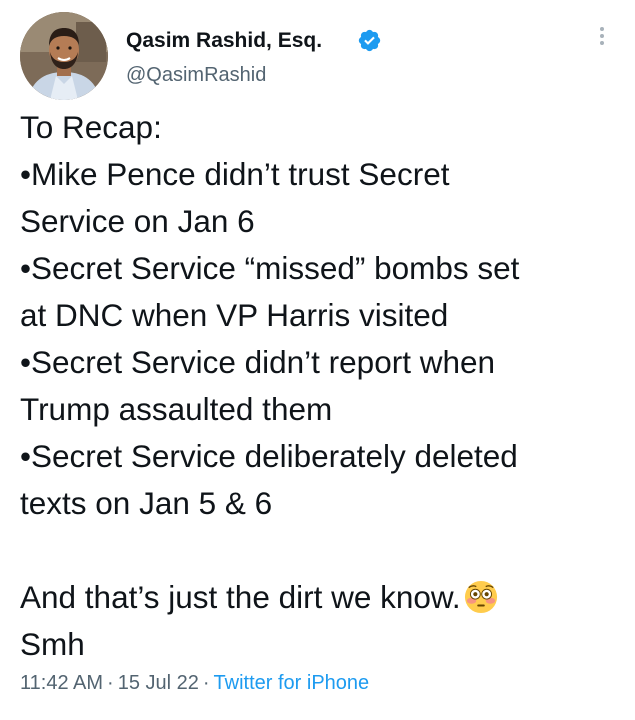 The image size is (635, 720). What do you see at coordinates (292, 683) in the screenshot?
I see `tweet-source-link: Twitter for iPhone` at bounding box center [292, 683].